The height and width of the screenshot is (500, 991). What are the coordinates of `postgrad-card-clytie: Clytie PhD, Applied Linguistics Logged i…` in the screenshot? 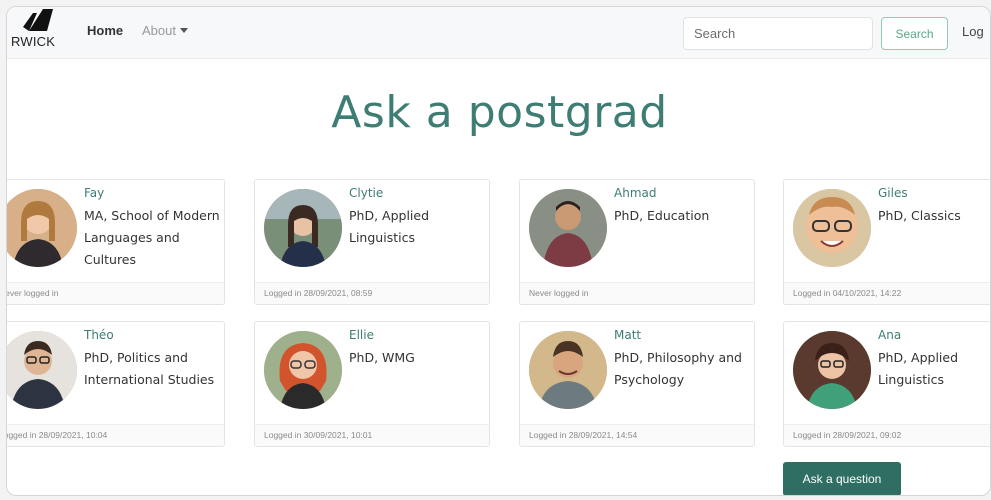 It's located at (372, 242).